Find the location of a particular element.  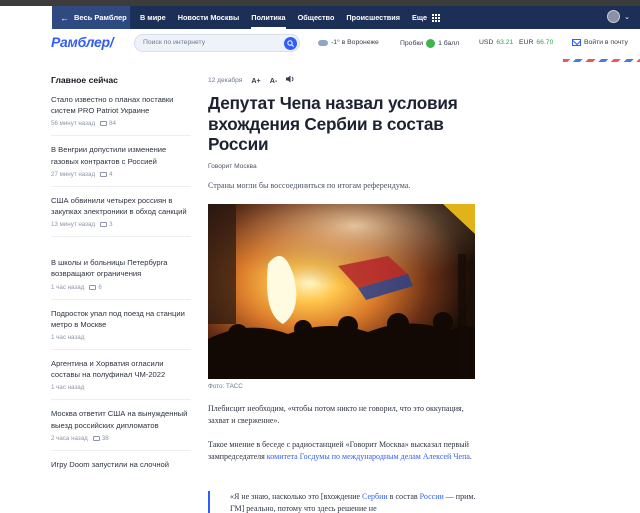

sidebar-title: Главное сейчас is located at coordinates (84, 80).